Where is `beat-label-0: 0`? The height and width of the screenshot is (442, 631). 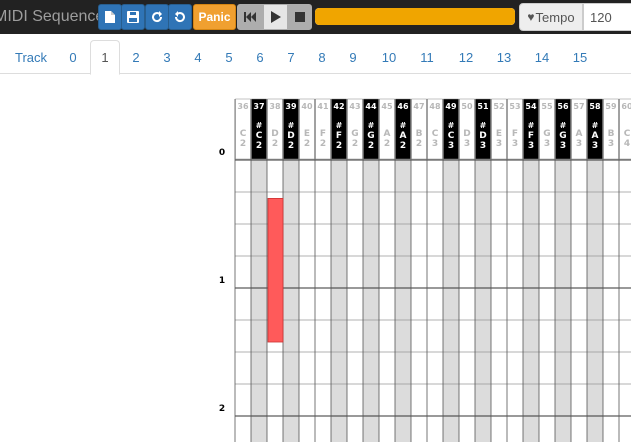 beat-label-0: 0 is located at coordinates (222, 153).